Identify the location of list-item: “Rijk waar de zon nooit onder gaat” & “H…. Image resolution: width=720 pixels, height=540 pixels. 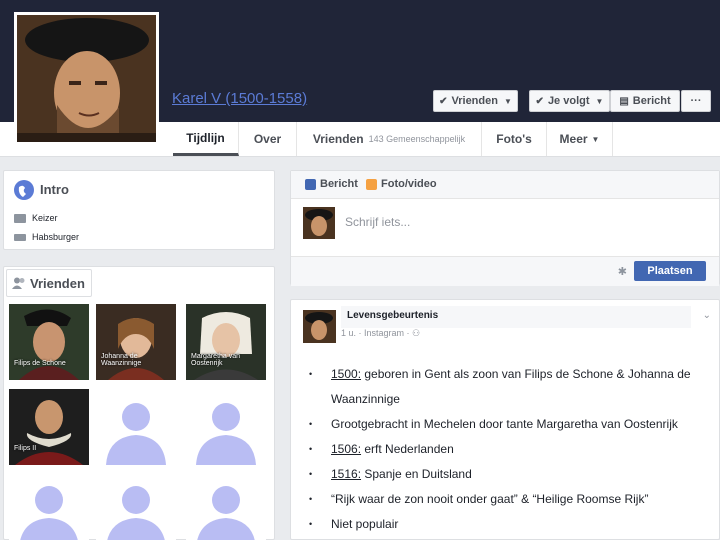
(512, 499).